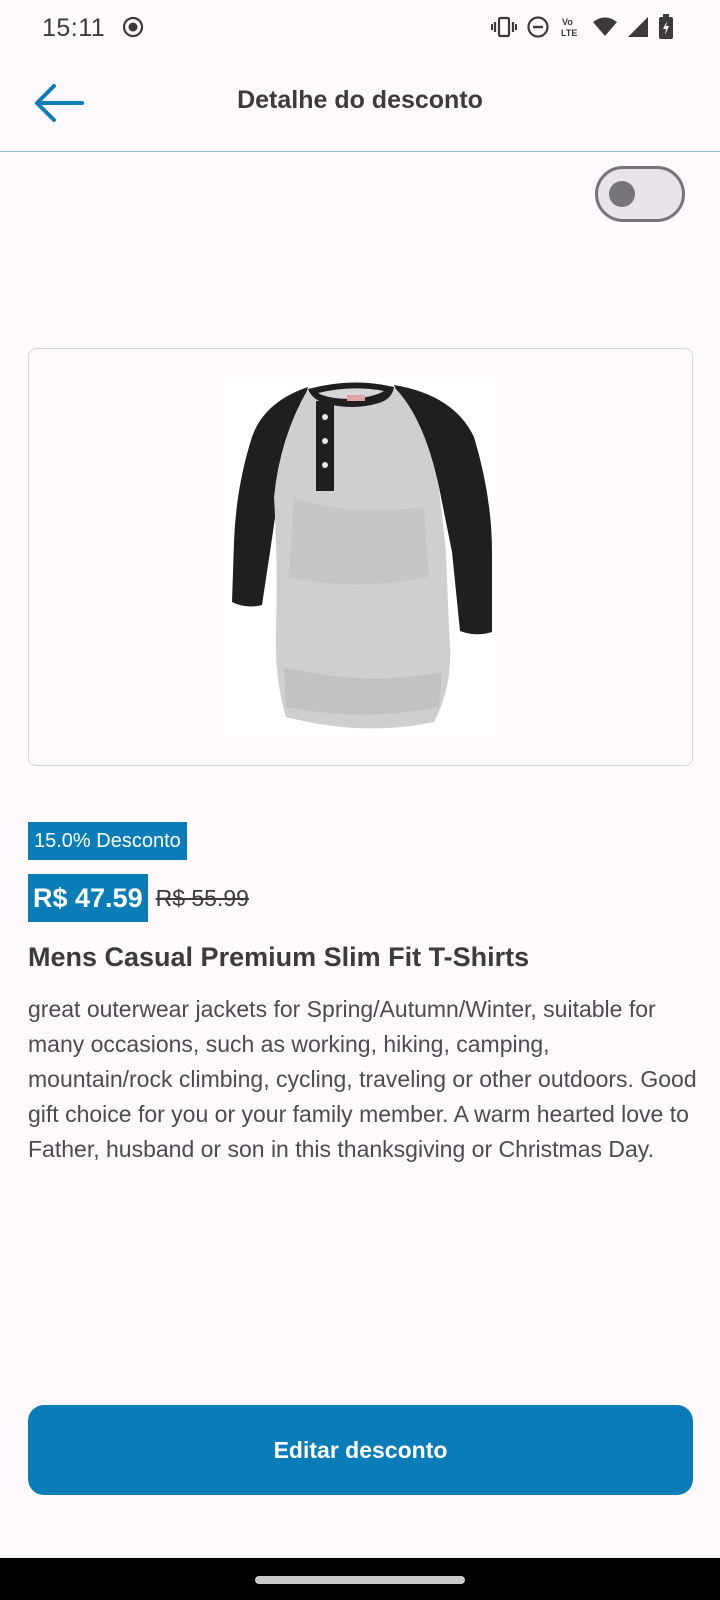 This screenshot has height=1600, width=720. What do you see at coordinates (360, 100) in the screenshot?
I see `page-title: Detalhe do desconto` at bounding box center [360, 100].